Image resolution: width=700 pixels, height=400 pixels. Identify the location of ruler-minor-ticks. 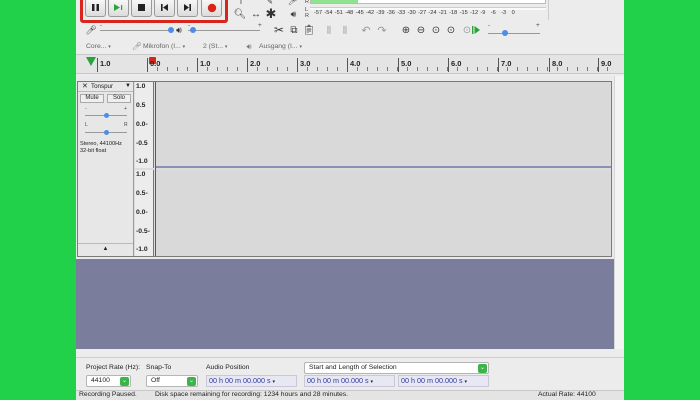
(387, 69).